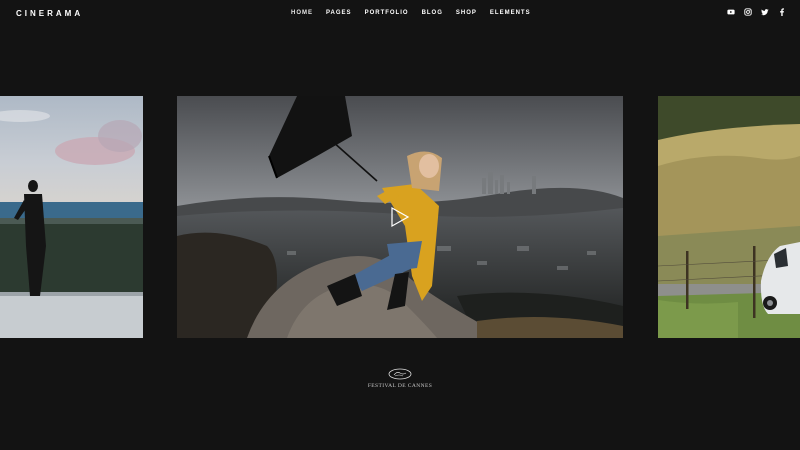  I want to click on slide-prev, so click(71, 217).